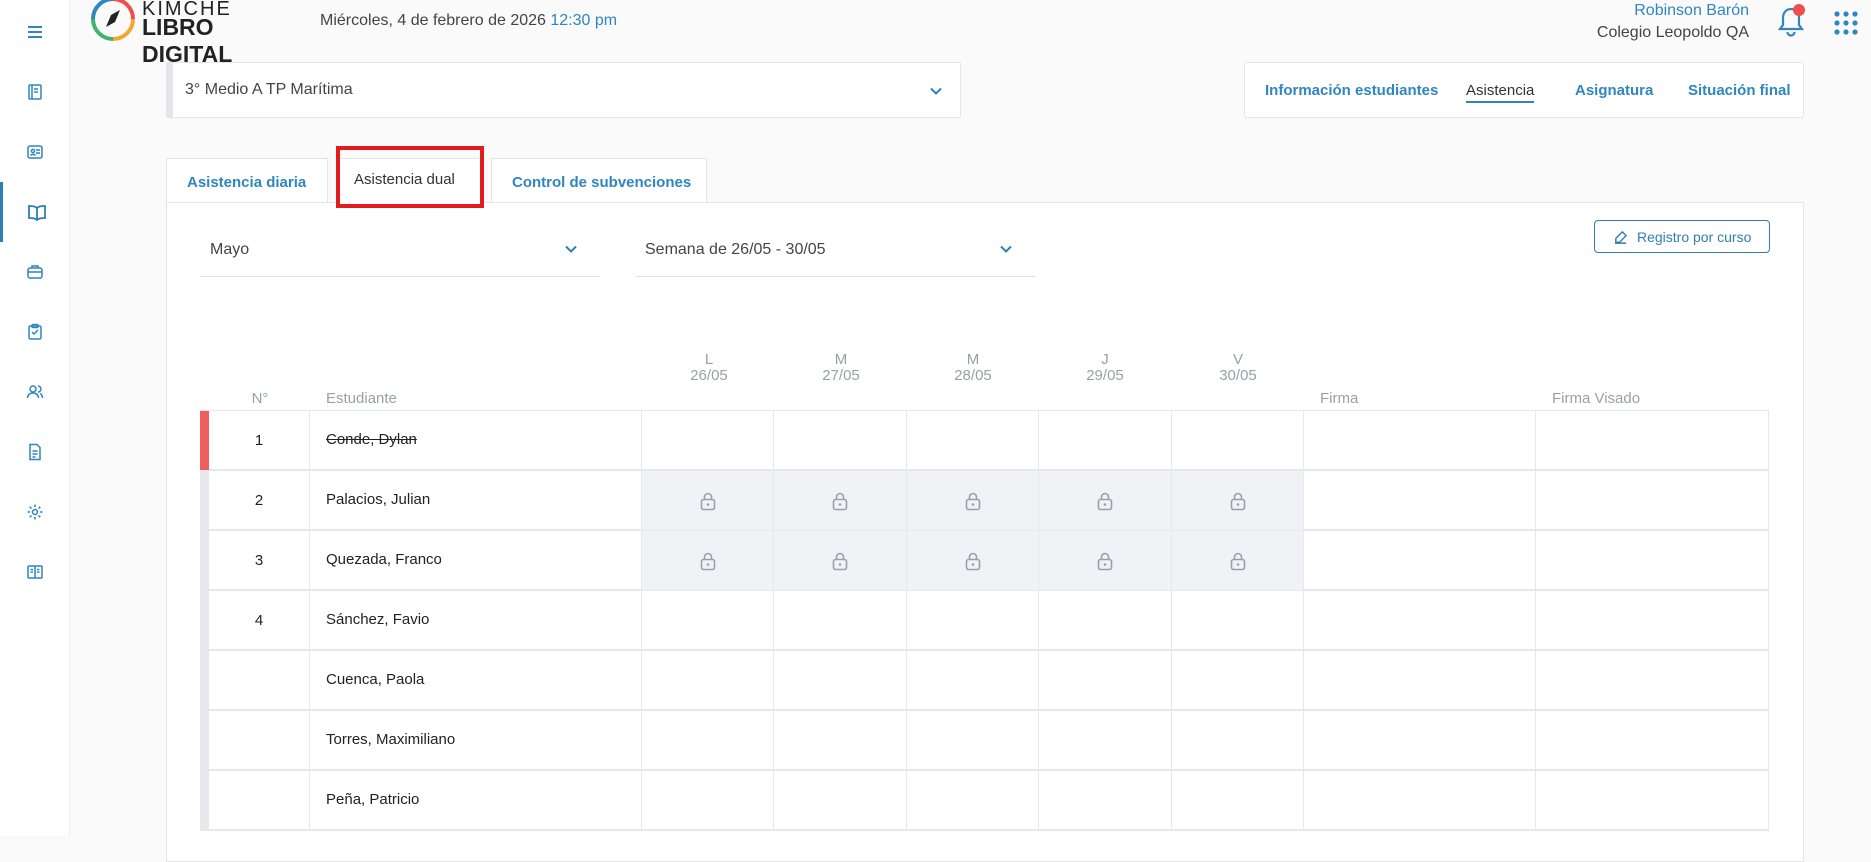 The image size is (1871, 862). I want to click on nav-asistencia: Asistencia, so click(1500, 92).